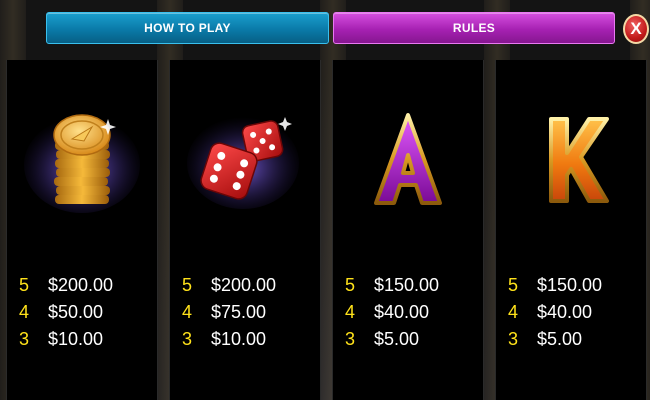  What do you see at coordinates (76, 312) in the screenshot?
I see `payout-value: $50.00` at bounding box center [76, 312].